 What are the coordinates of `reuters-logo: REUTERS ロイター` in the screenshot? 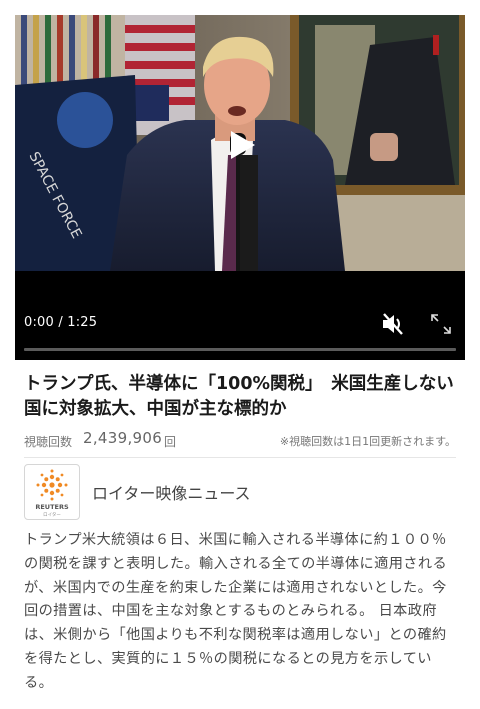 It's located at (52, 493).